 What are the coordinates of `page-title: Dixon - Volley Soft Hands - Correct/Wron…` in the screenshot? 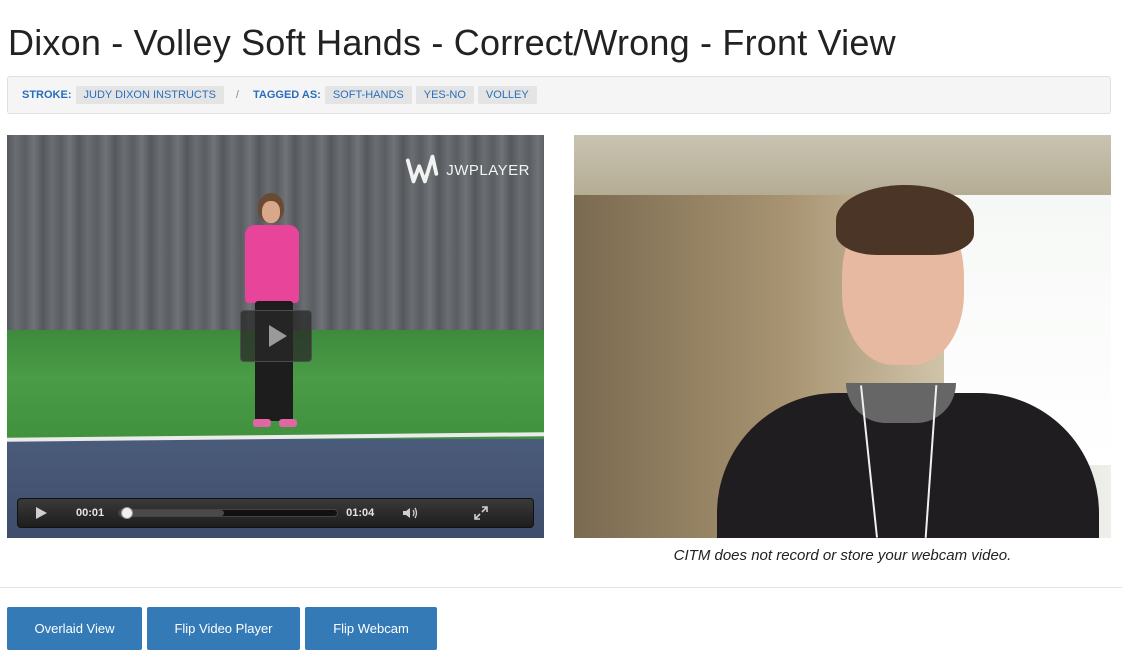 It's located at (452, 42).